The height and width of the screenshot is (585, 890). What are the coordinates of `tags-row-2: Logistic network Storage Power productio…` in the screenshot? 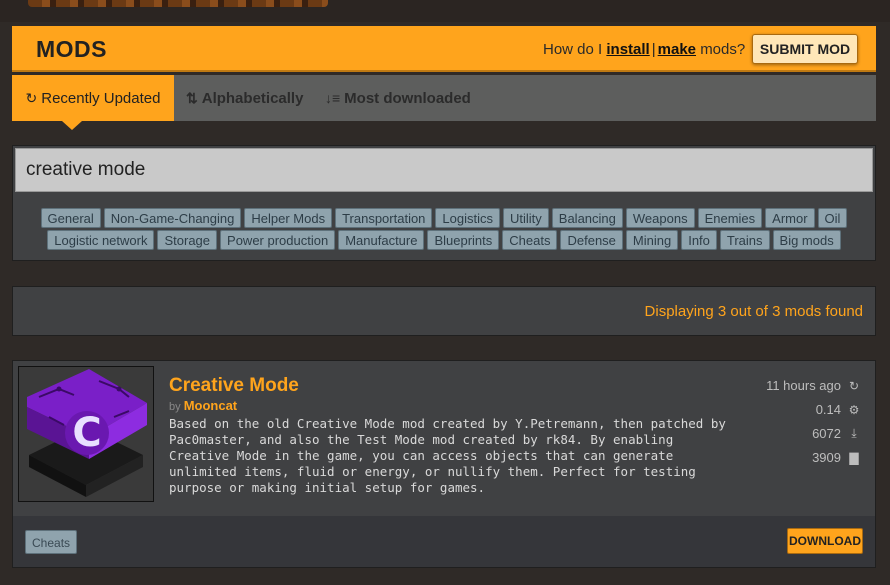 It's located at (444, 240).